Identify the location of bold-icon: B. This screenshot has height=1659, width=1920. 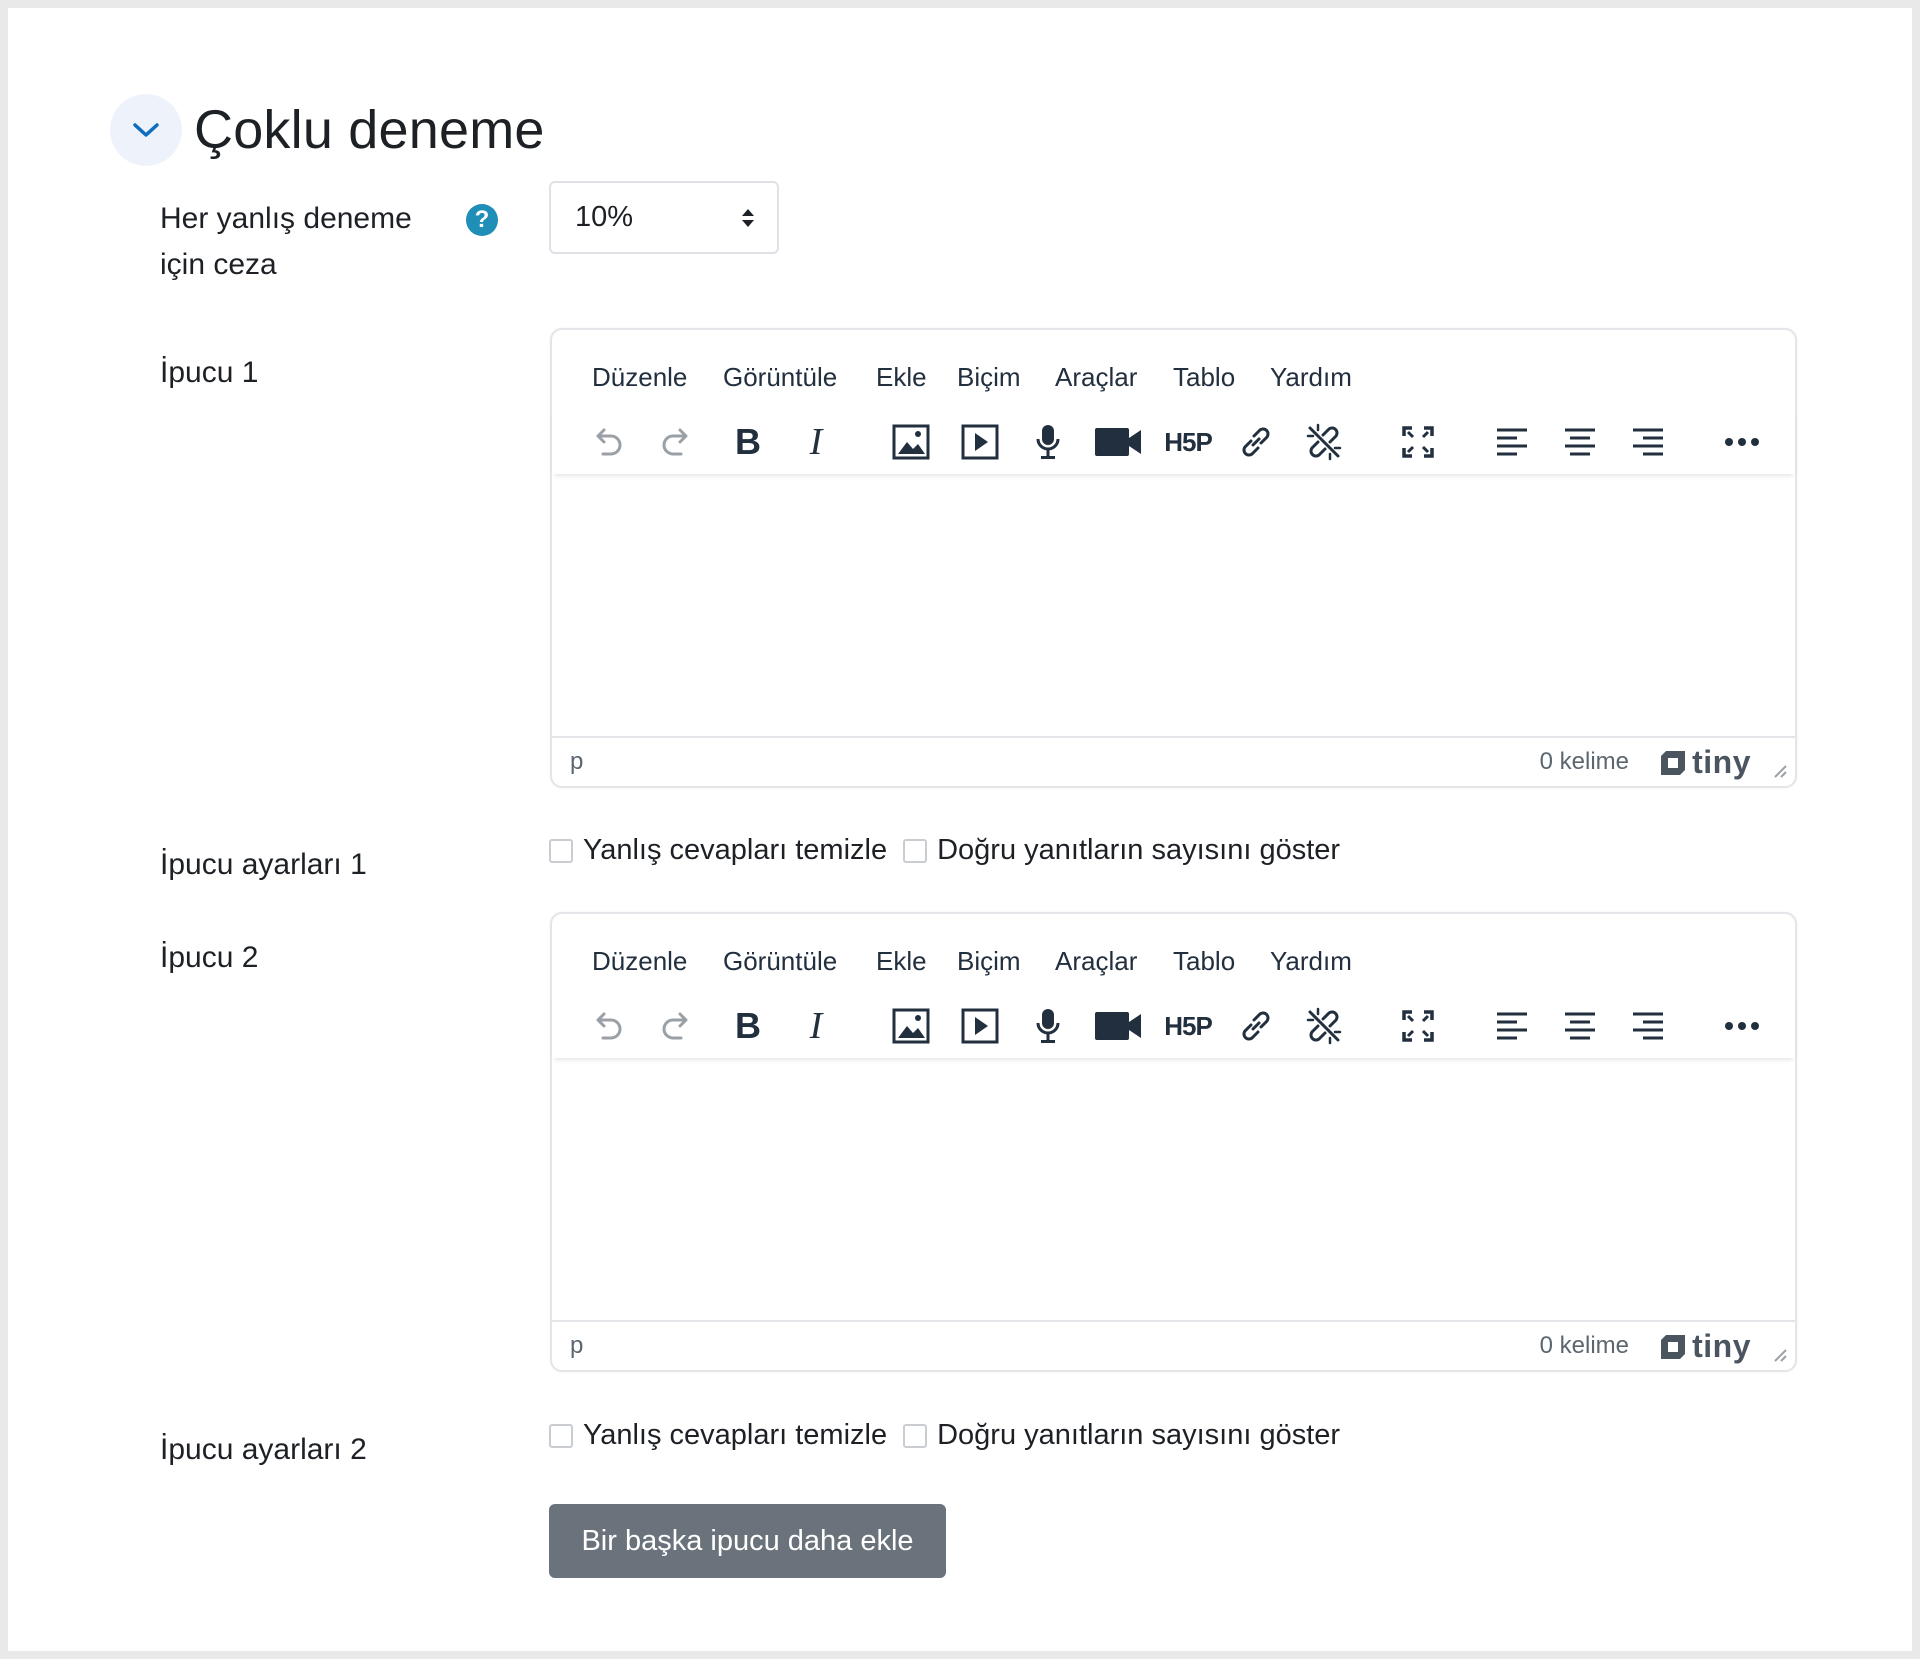
(748, 441).